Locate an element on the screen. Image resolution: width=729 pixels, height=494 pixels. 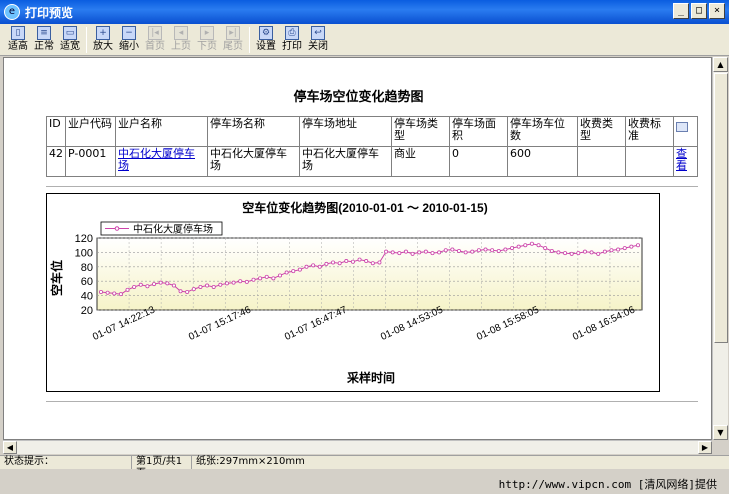
maximize-button: □ is located at coordinates (699, 11).